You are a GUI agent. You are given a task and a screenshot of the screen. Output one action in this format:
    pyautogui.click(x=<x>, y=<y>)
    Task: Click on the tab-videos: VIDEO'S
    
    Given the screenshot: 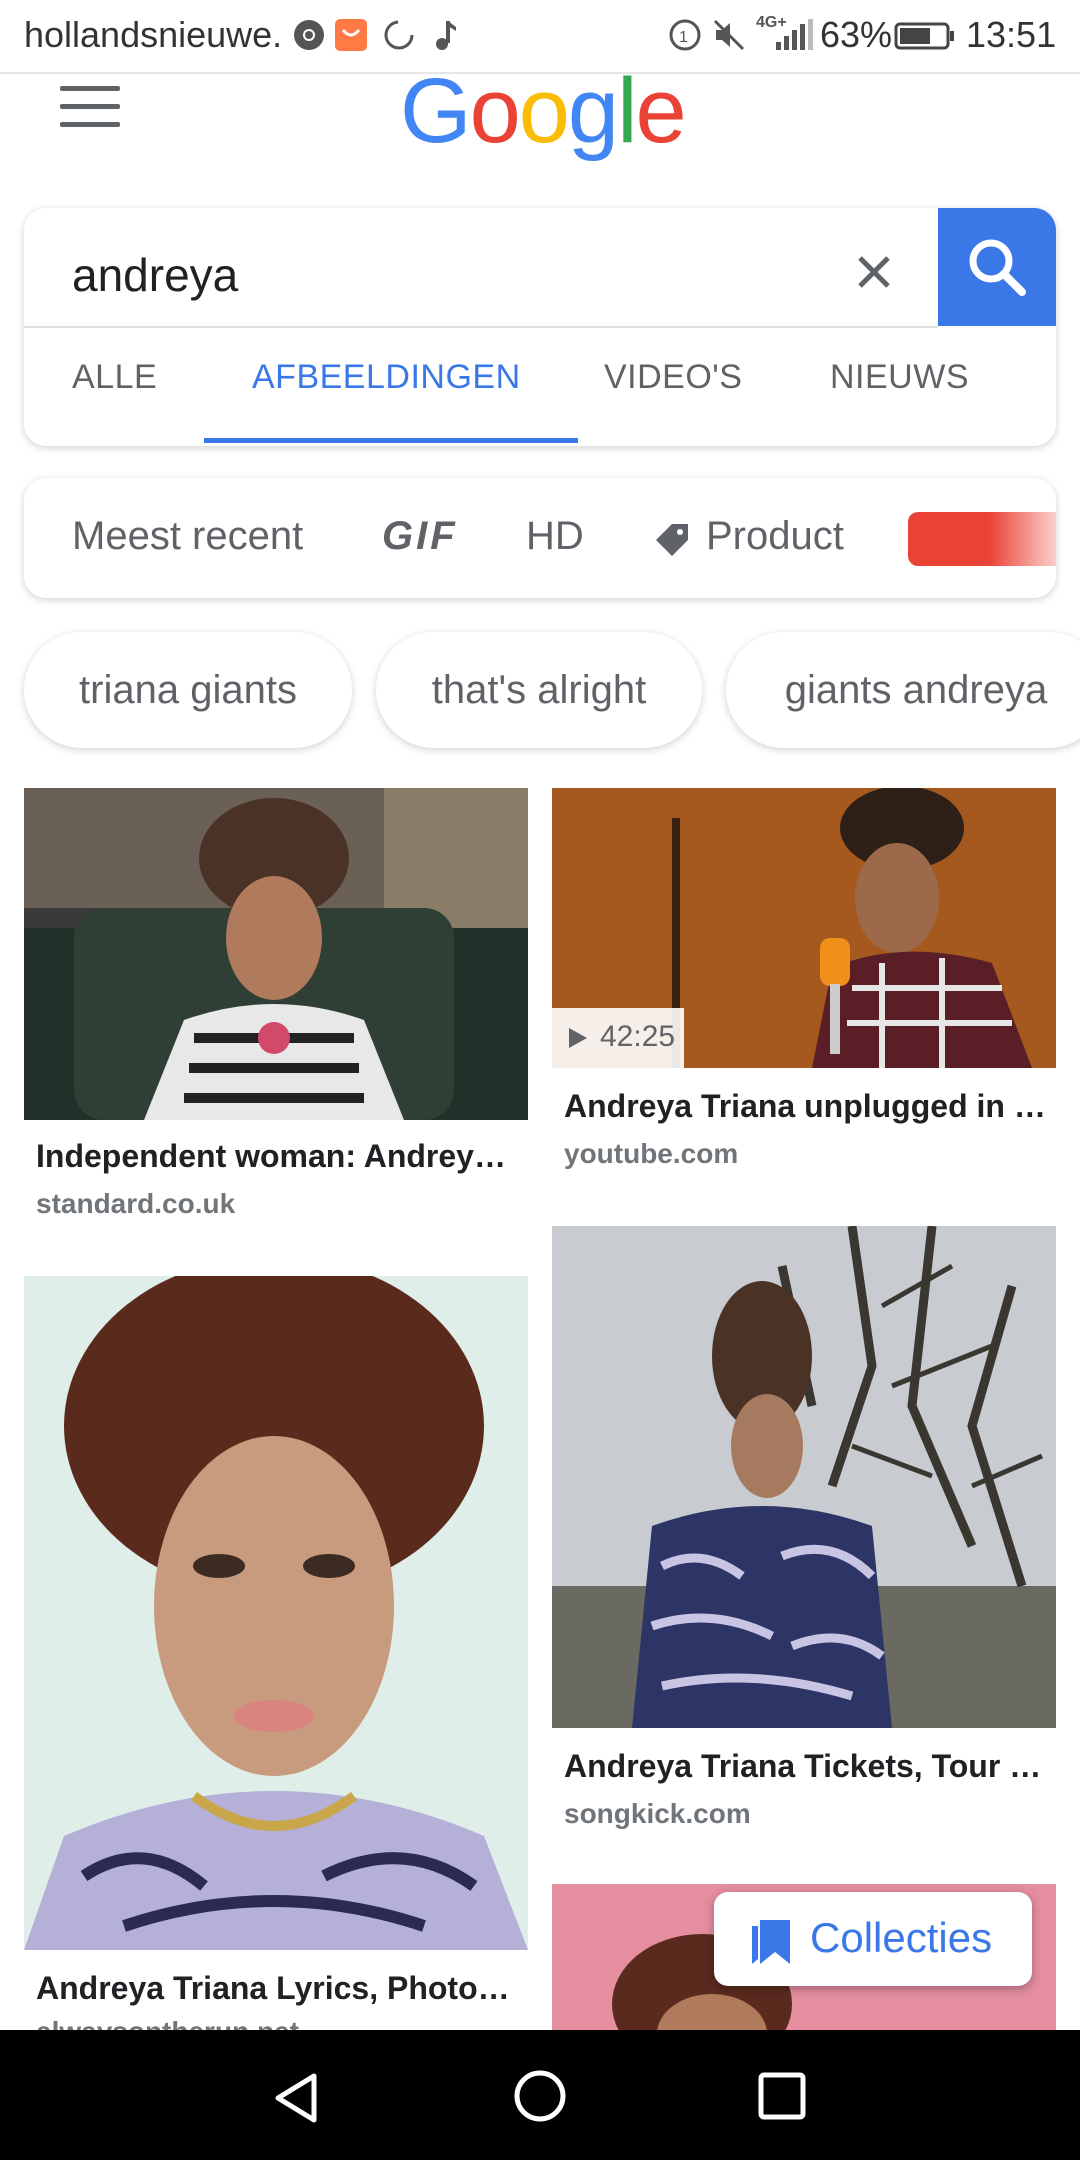 What is the action you would take?
    pyautogui.click(x=673, y=377)
    